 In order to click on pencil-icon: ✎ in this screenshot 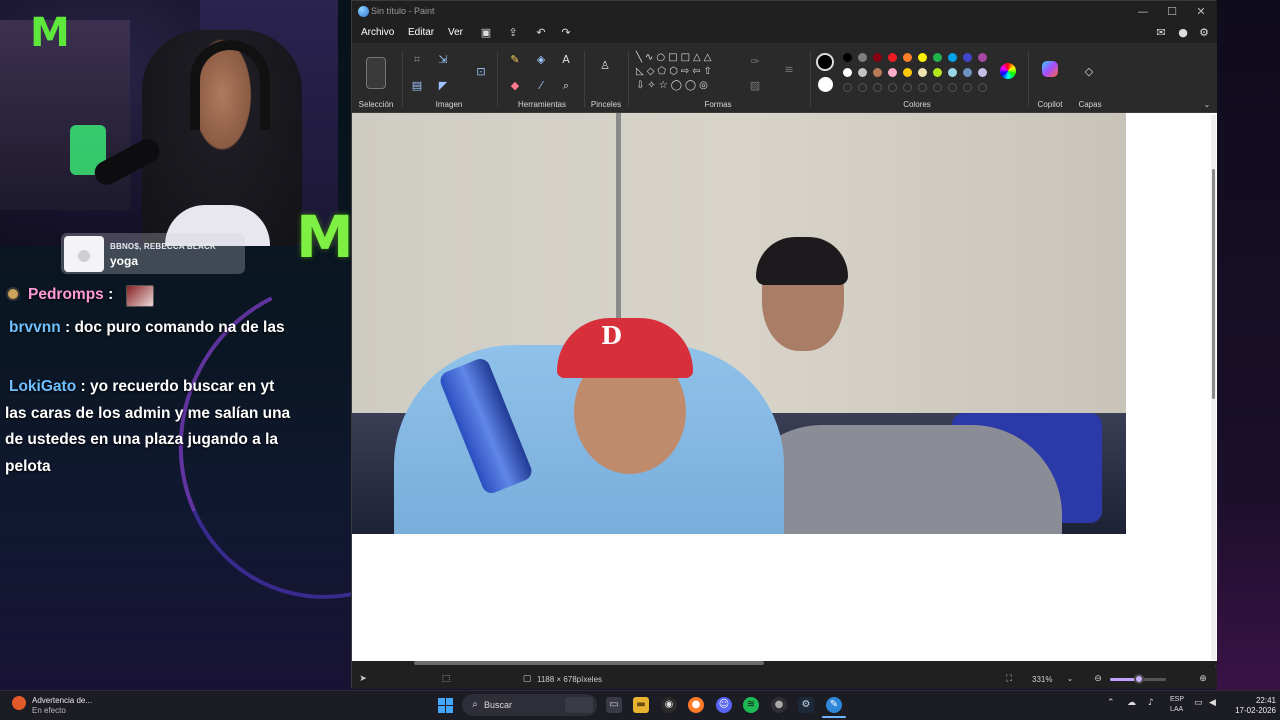, I will do `click(515, 60)`.